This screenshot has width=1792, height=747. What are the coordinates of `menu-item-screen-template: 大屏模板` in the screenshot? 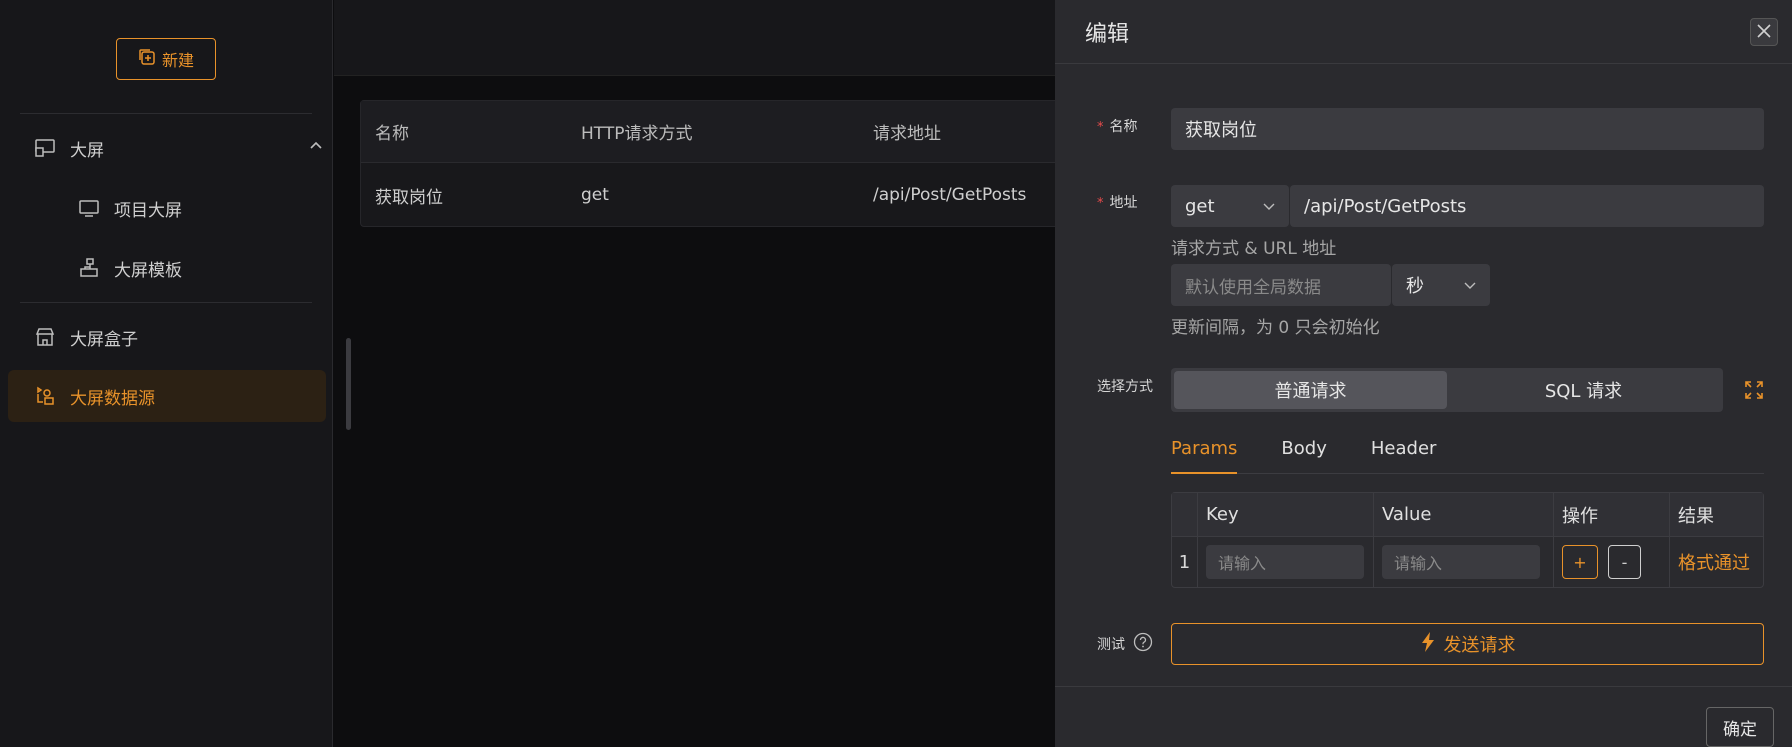 It's located at (196, 268).